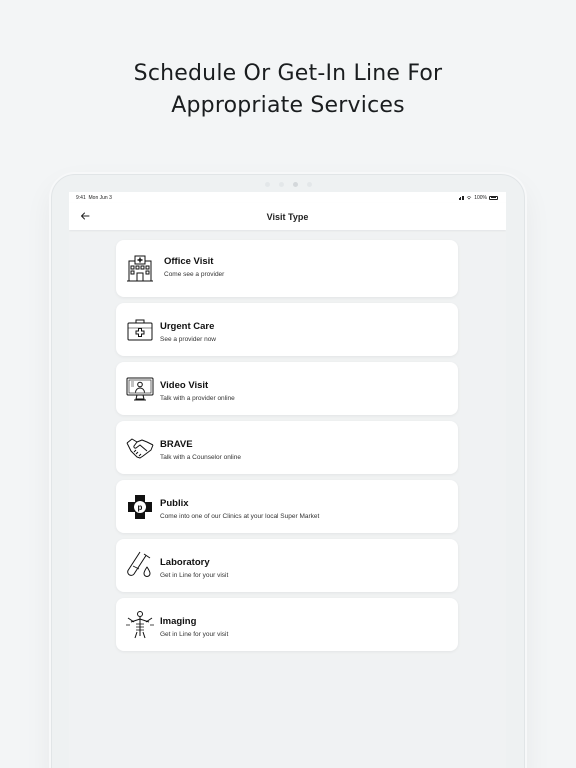 Image resolution: width=576 pixels, height=768 pixels. Describe the element at coordinates (140, 625) in the screenshot. I see `xray-body-icon` at that location.